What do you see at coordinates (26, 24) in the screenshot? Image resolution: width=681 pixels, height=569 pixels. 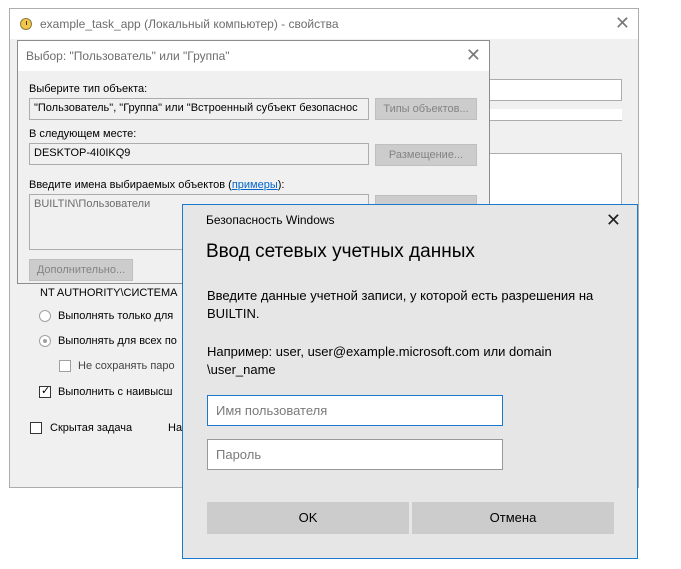 I see `clock-icon` at bounding box center [26, 24].